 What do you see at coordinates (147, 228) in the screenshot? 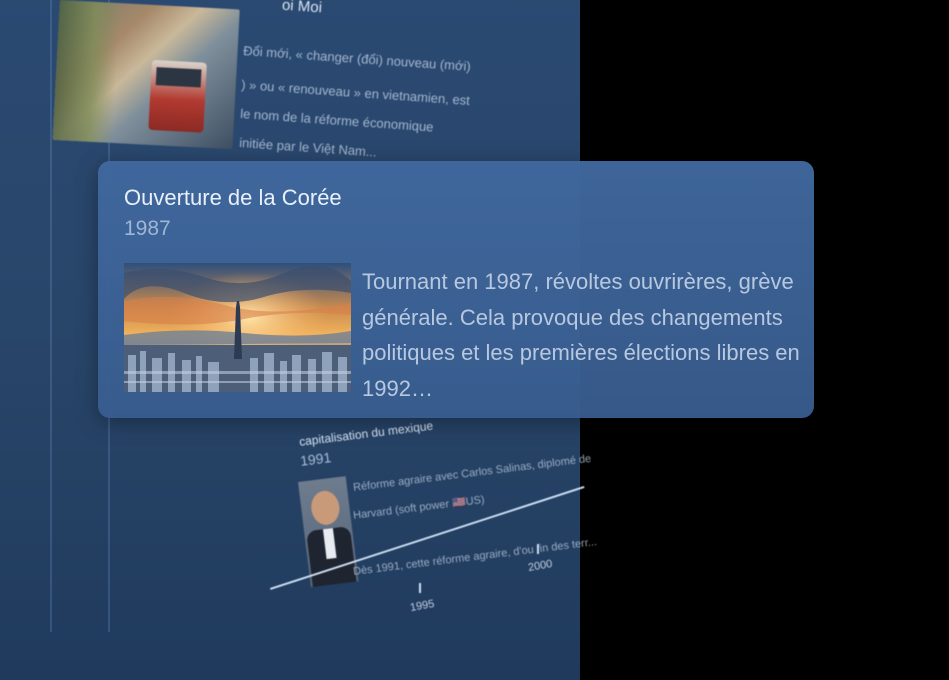
I see `event-year: 1987` at bounding box center [147, 228].